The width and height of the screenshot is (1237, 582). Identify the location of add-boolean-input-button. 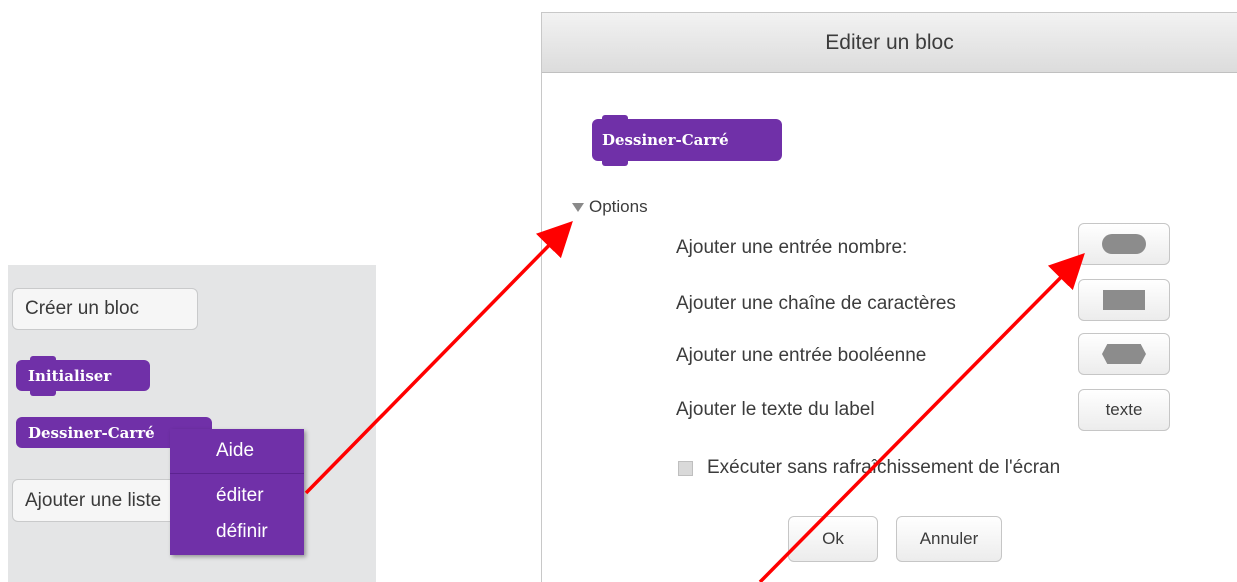
(1124, 354).